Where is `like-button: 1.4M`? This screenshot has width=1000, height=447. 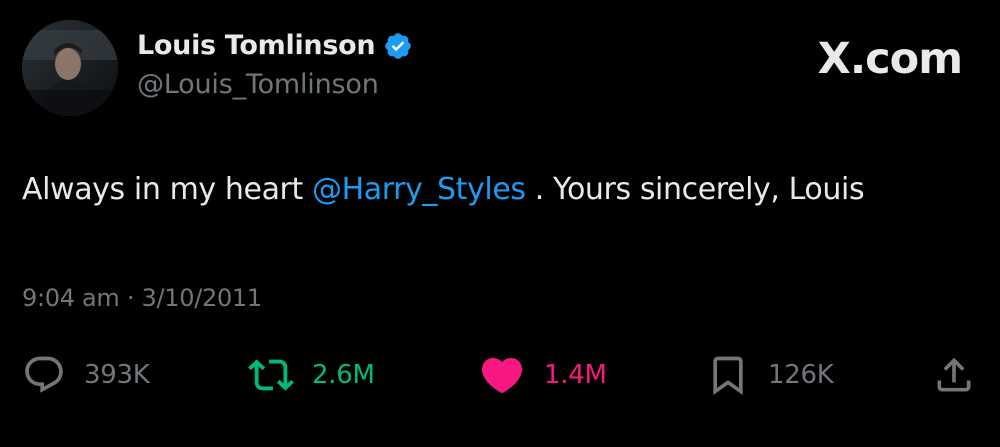 like-button: 1.4M is located at coordinates (542, 375).